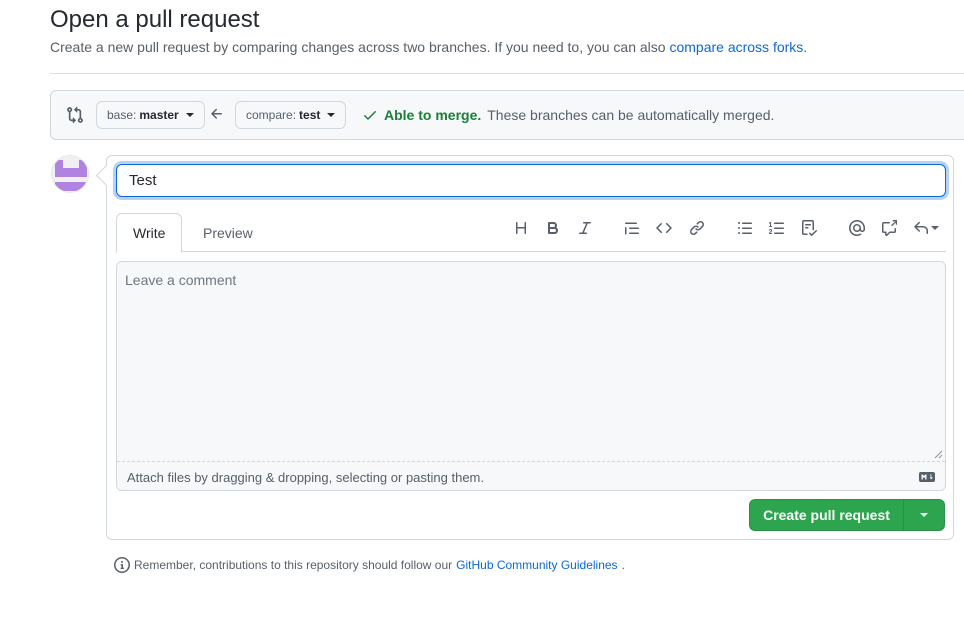 The image size is (964, 620). What do you see at coordinates (745, 228) in the screenshot?
I see `unordered-list-icon` at bounding box center [745, 228].